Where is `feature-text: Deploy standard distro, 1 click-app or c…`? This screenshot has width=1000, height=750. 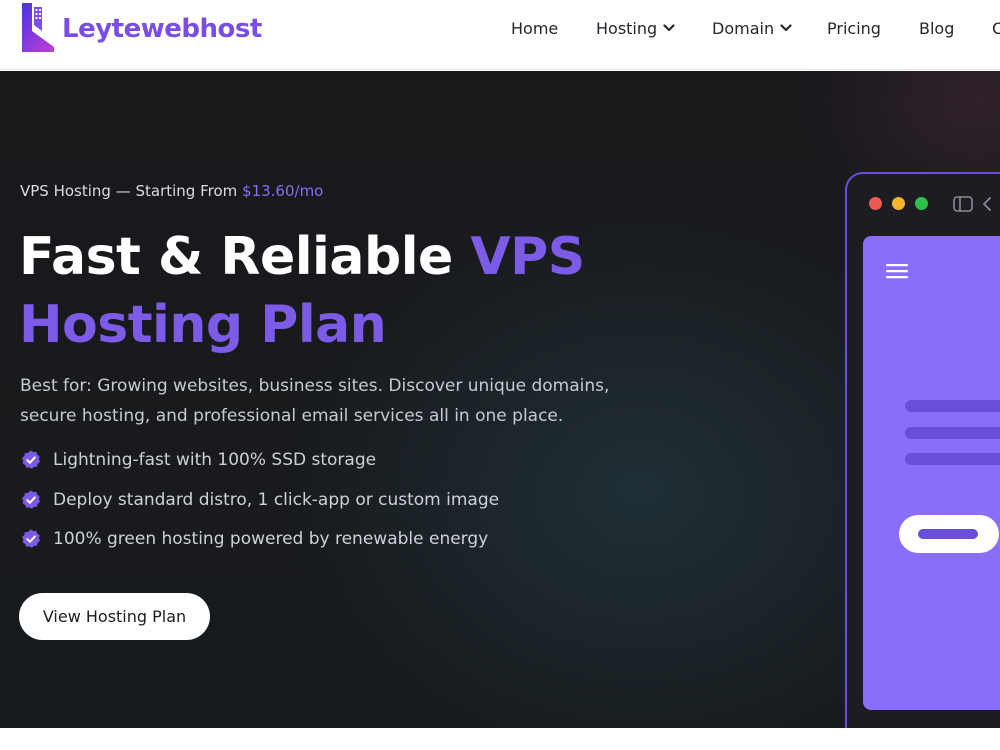
feature-text: Deploy standard distro, 1 click-app or c… is located at coordinates (276, 500).